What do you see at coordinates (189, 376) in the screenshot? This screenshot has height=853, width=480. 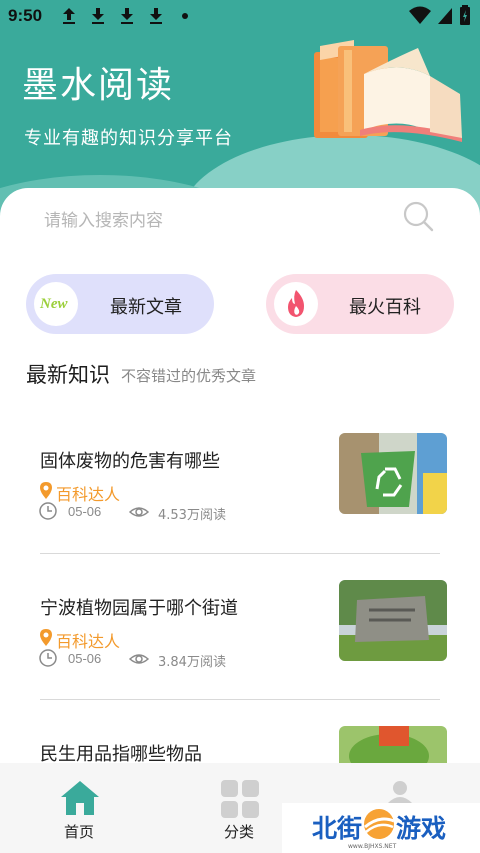 I see `section-subtitle: 不容错过的优秀文章` at bounding box center [189, 376].